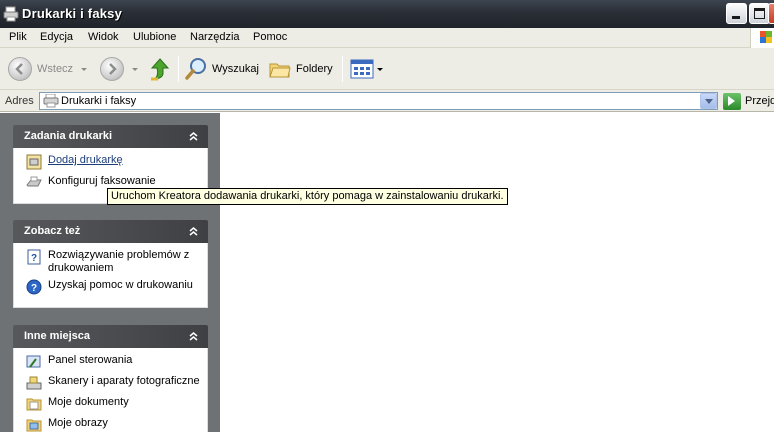 The height and width of the screenshot is (432, 774). Describe the element at coordinates (120, 285) in the screenshot. I see `task-label: Uzyskaj pomoc w drukowaniu` at that location.